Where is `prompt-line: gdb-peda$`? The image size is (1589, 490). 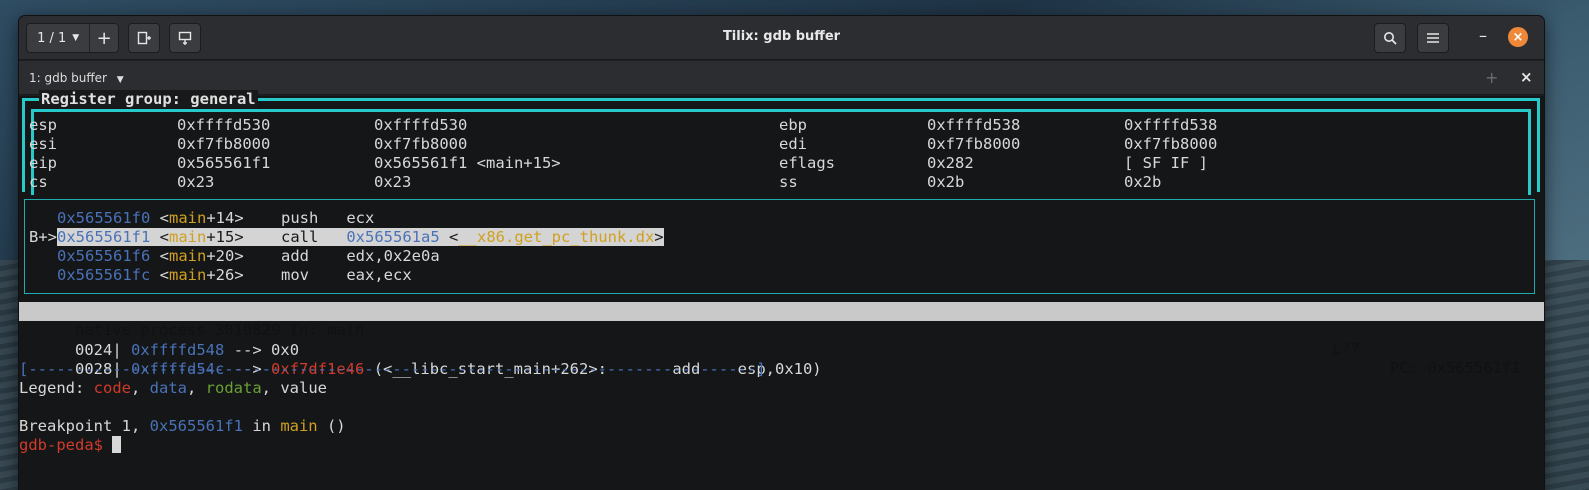 prompt-line: gdb-peda$ is located at coordinates (70, 445).